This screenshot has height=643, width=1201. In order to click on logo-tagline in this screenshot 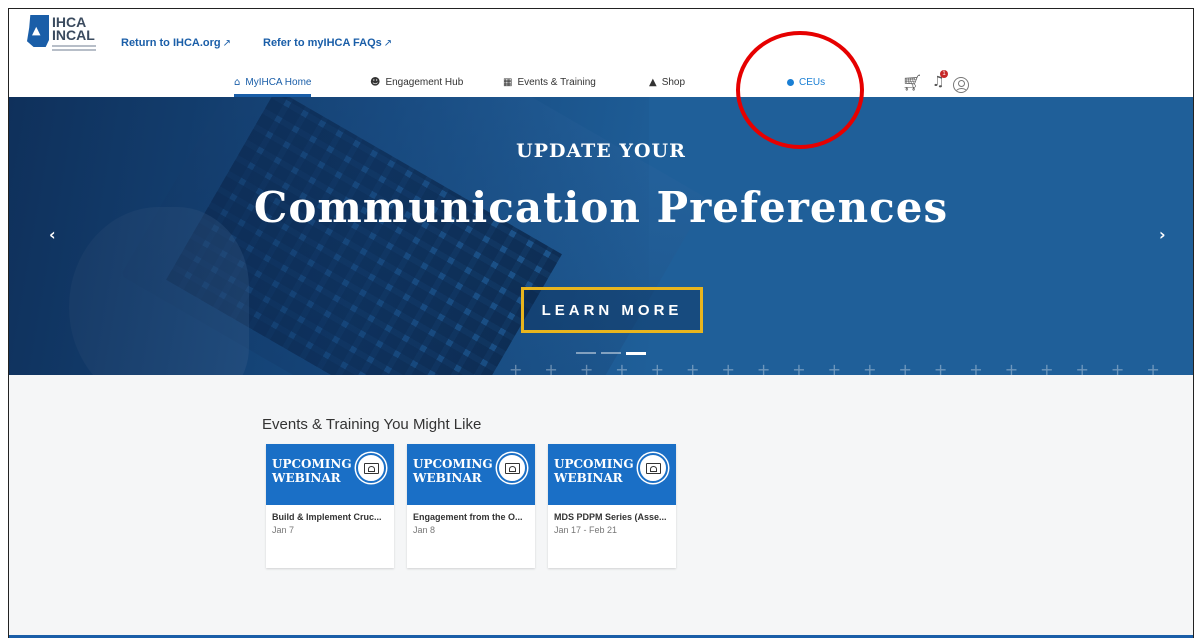, I will do `click(74, 49)`.